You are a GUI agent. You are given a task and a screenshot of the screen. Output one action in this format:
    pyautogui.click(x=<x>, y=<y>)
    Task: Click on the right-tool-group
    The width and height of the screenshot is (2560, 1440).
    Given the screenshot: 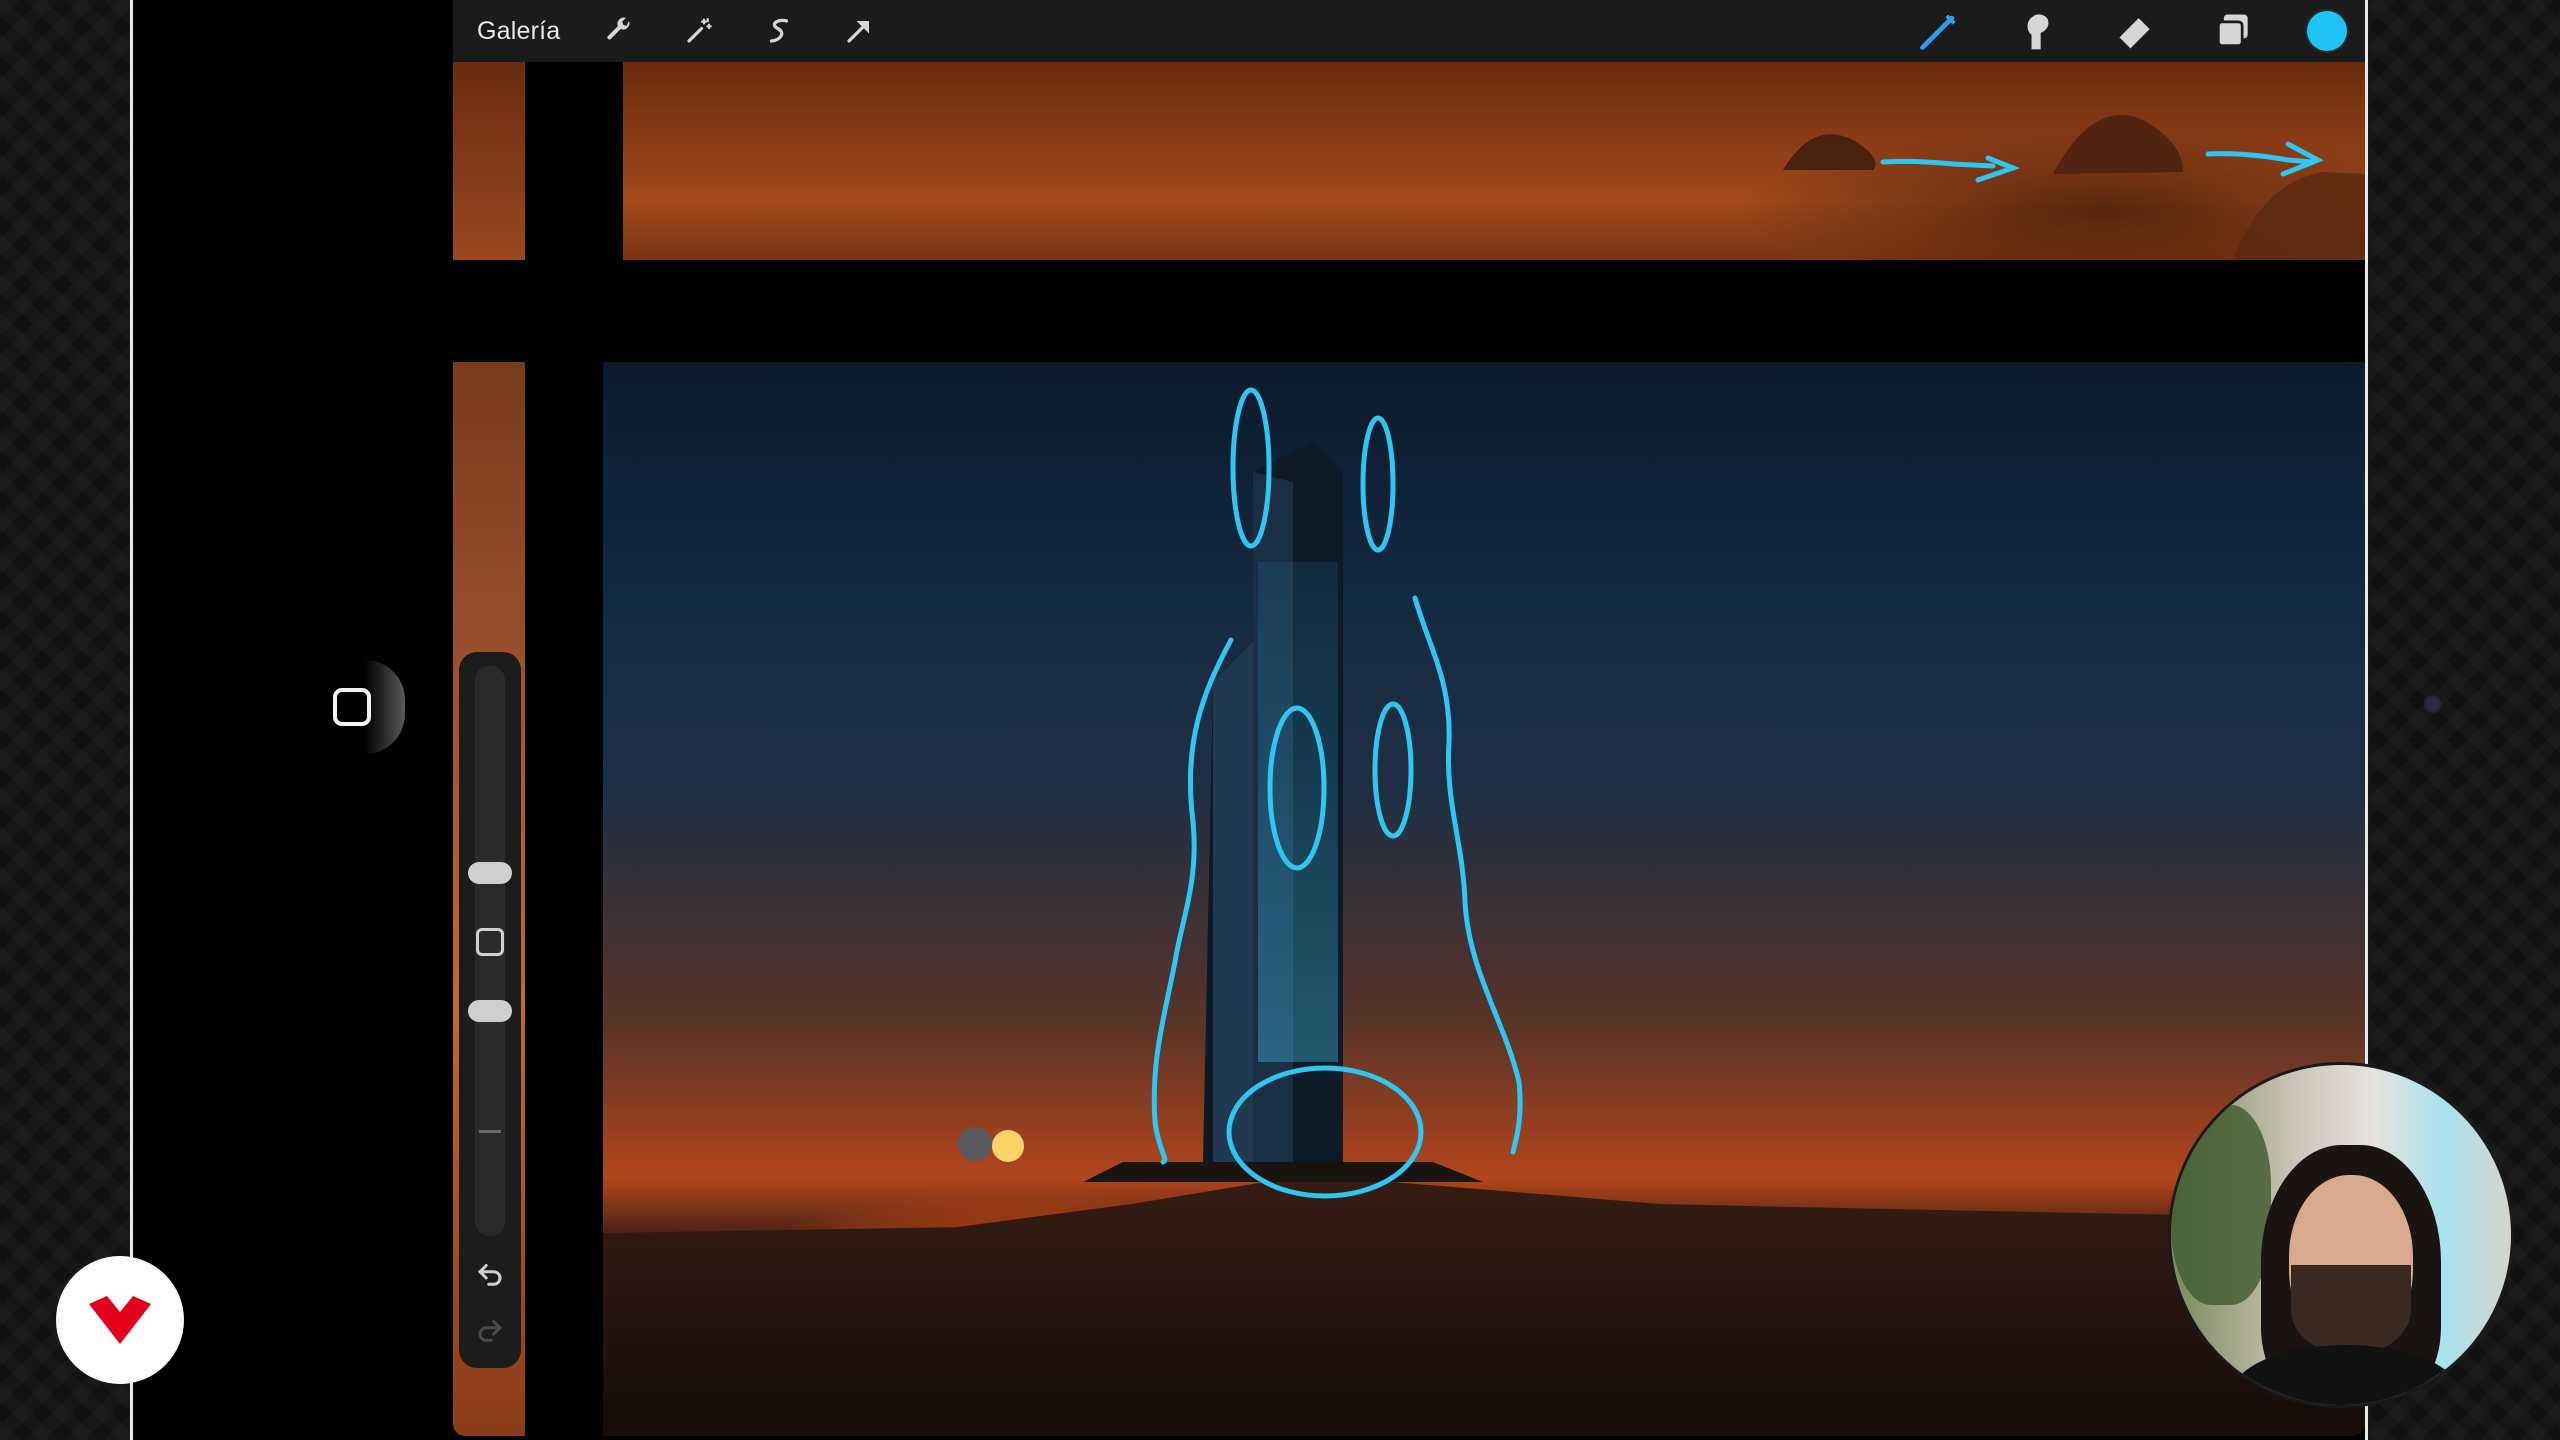 What is the action you would take?
    pyautogui.click(x=2131, y=31)
    